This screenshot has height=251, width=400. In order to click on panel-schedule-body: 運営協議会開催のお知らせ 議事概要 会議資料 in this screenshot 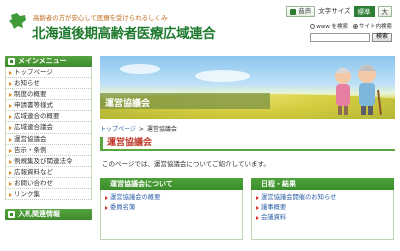, I will do `click(322, 215)`.